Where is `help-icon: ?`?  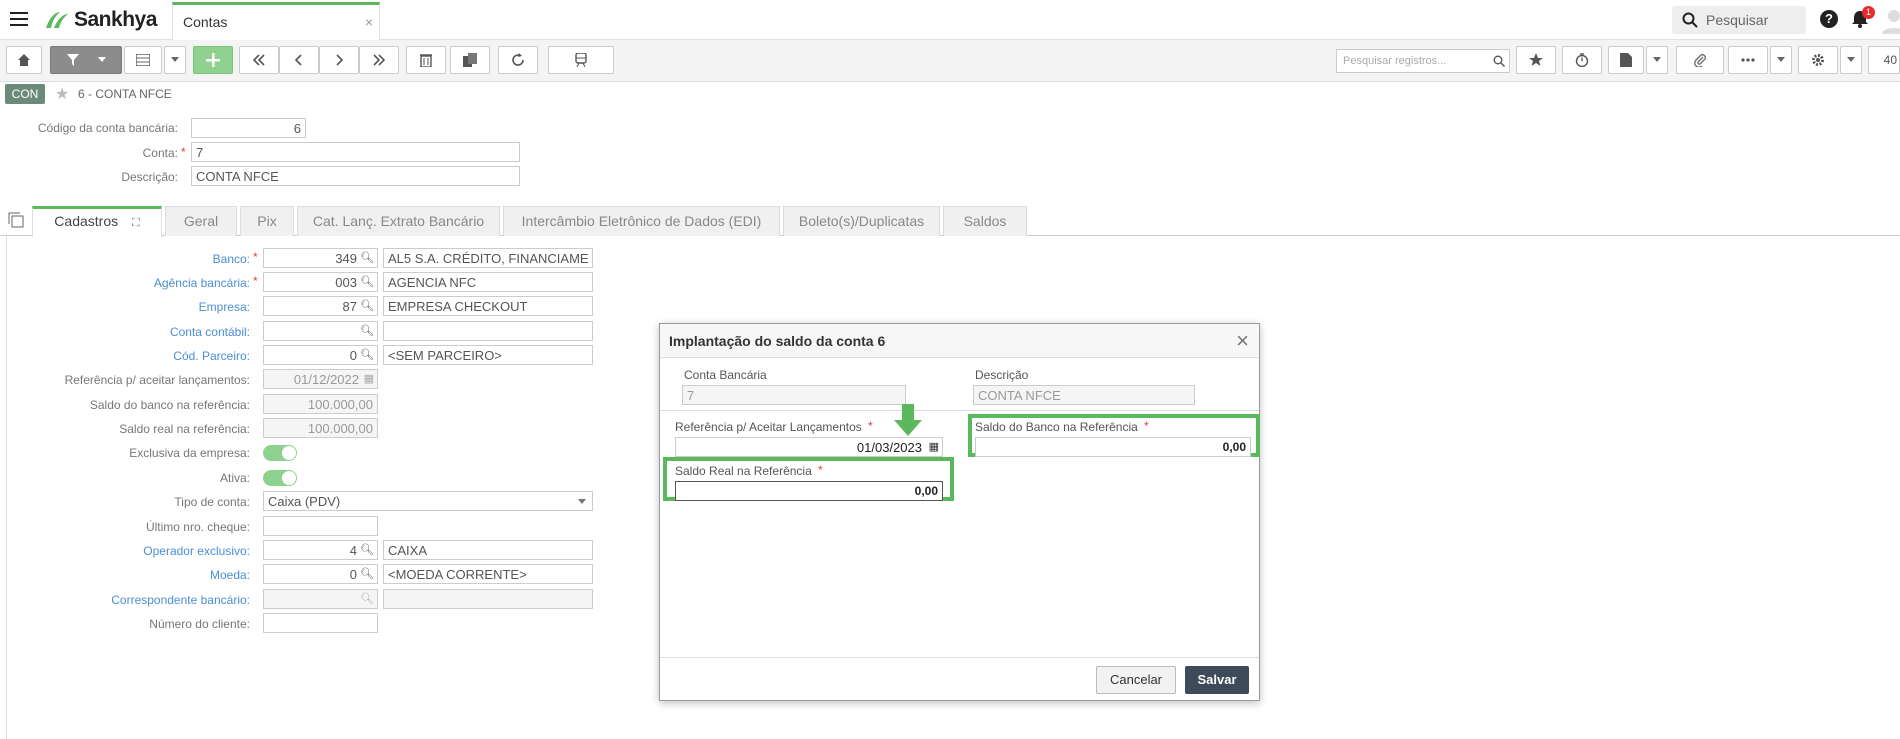 help-icon: ? is located at coordinates (1829, 19).